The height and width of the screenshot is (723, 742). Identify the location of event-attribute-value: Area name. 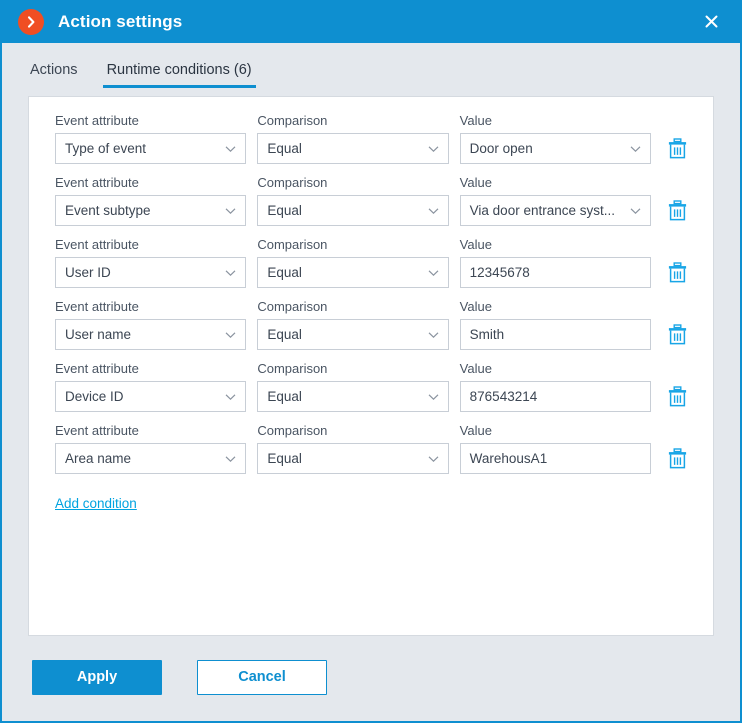
(98, 458).